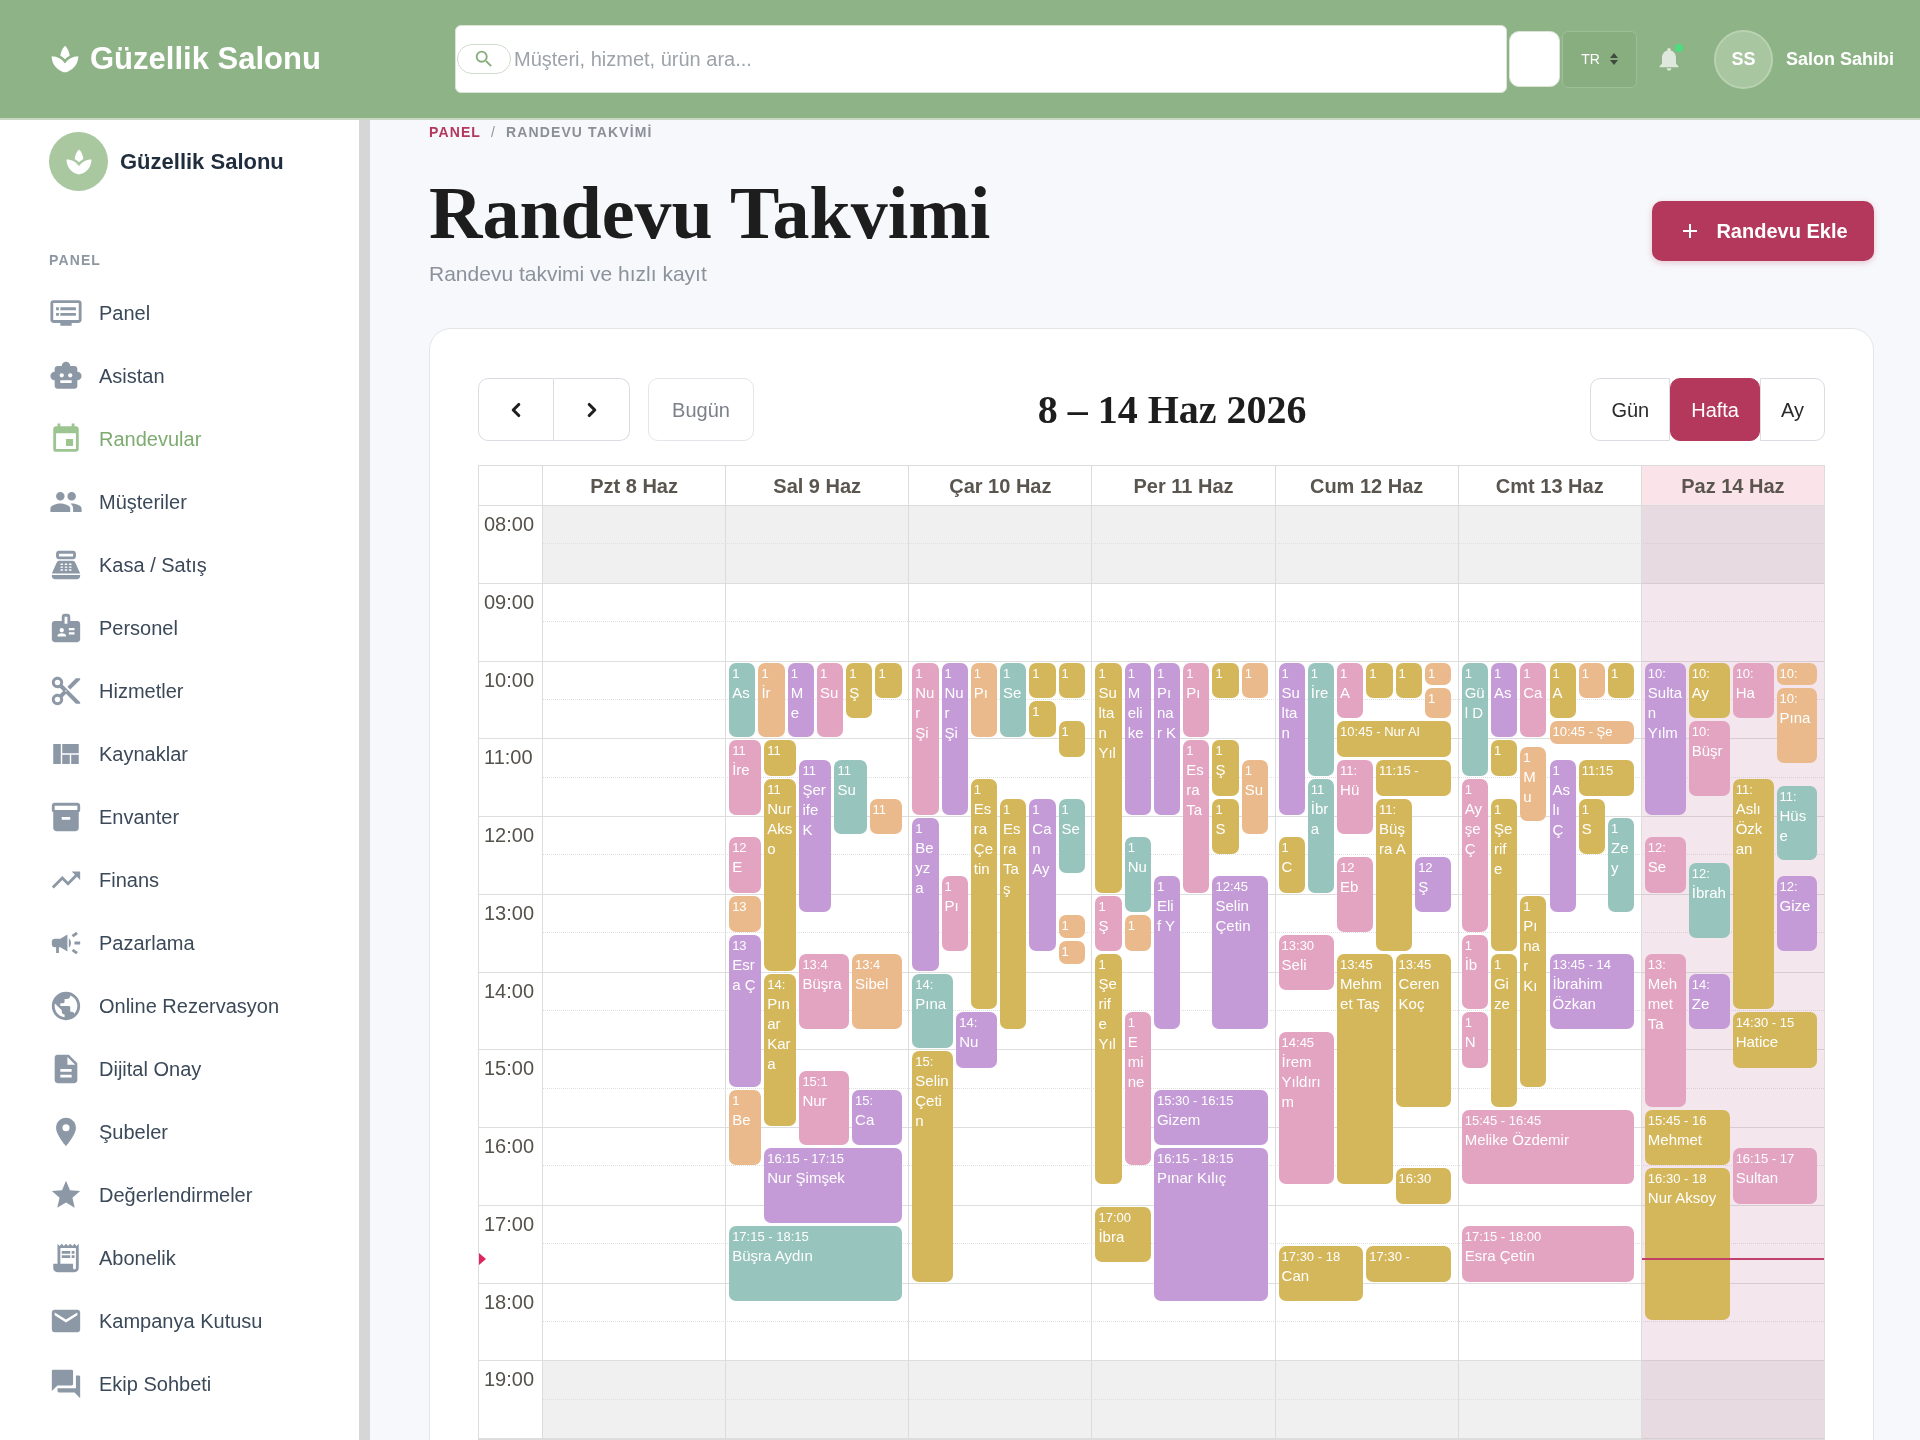  I want to click on appointment-card: 10: Sultan Yılm, so click(1665, 738).